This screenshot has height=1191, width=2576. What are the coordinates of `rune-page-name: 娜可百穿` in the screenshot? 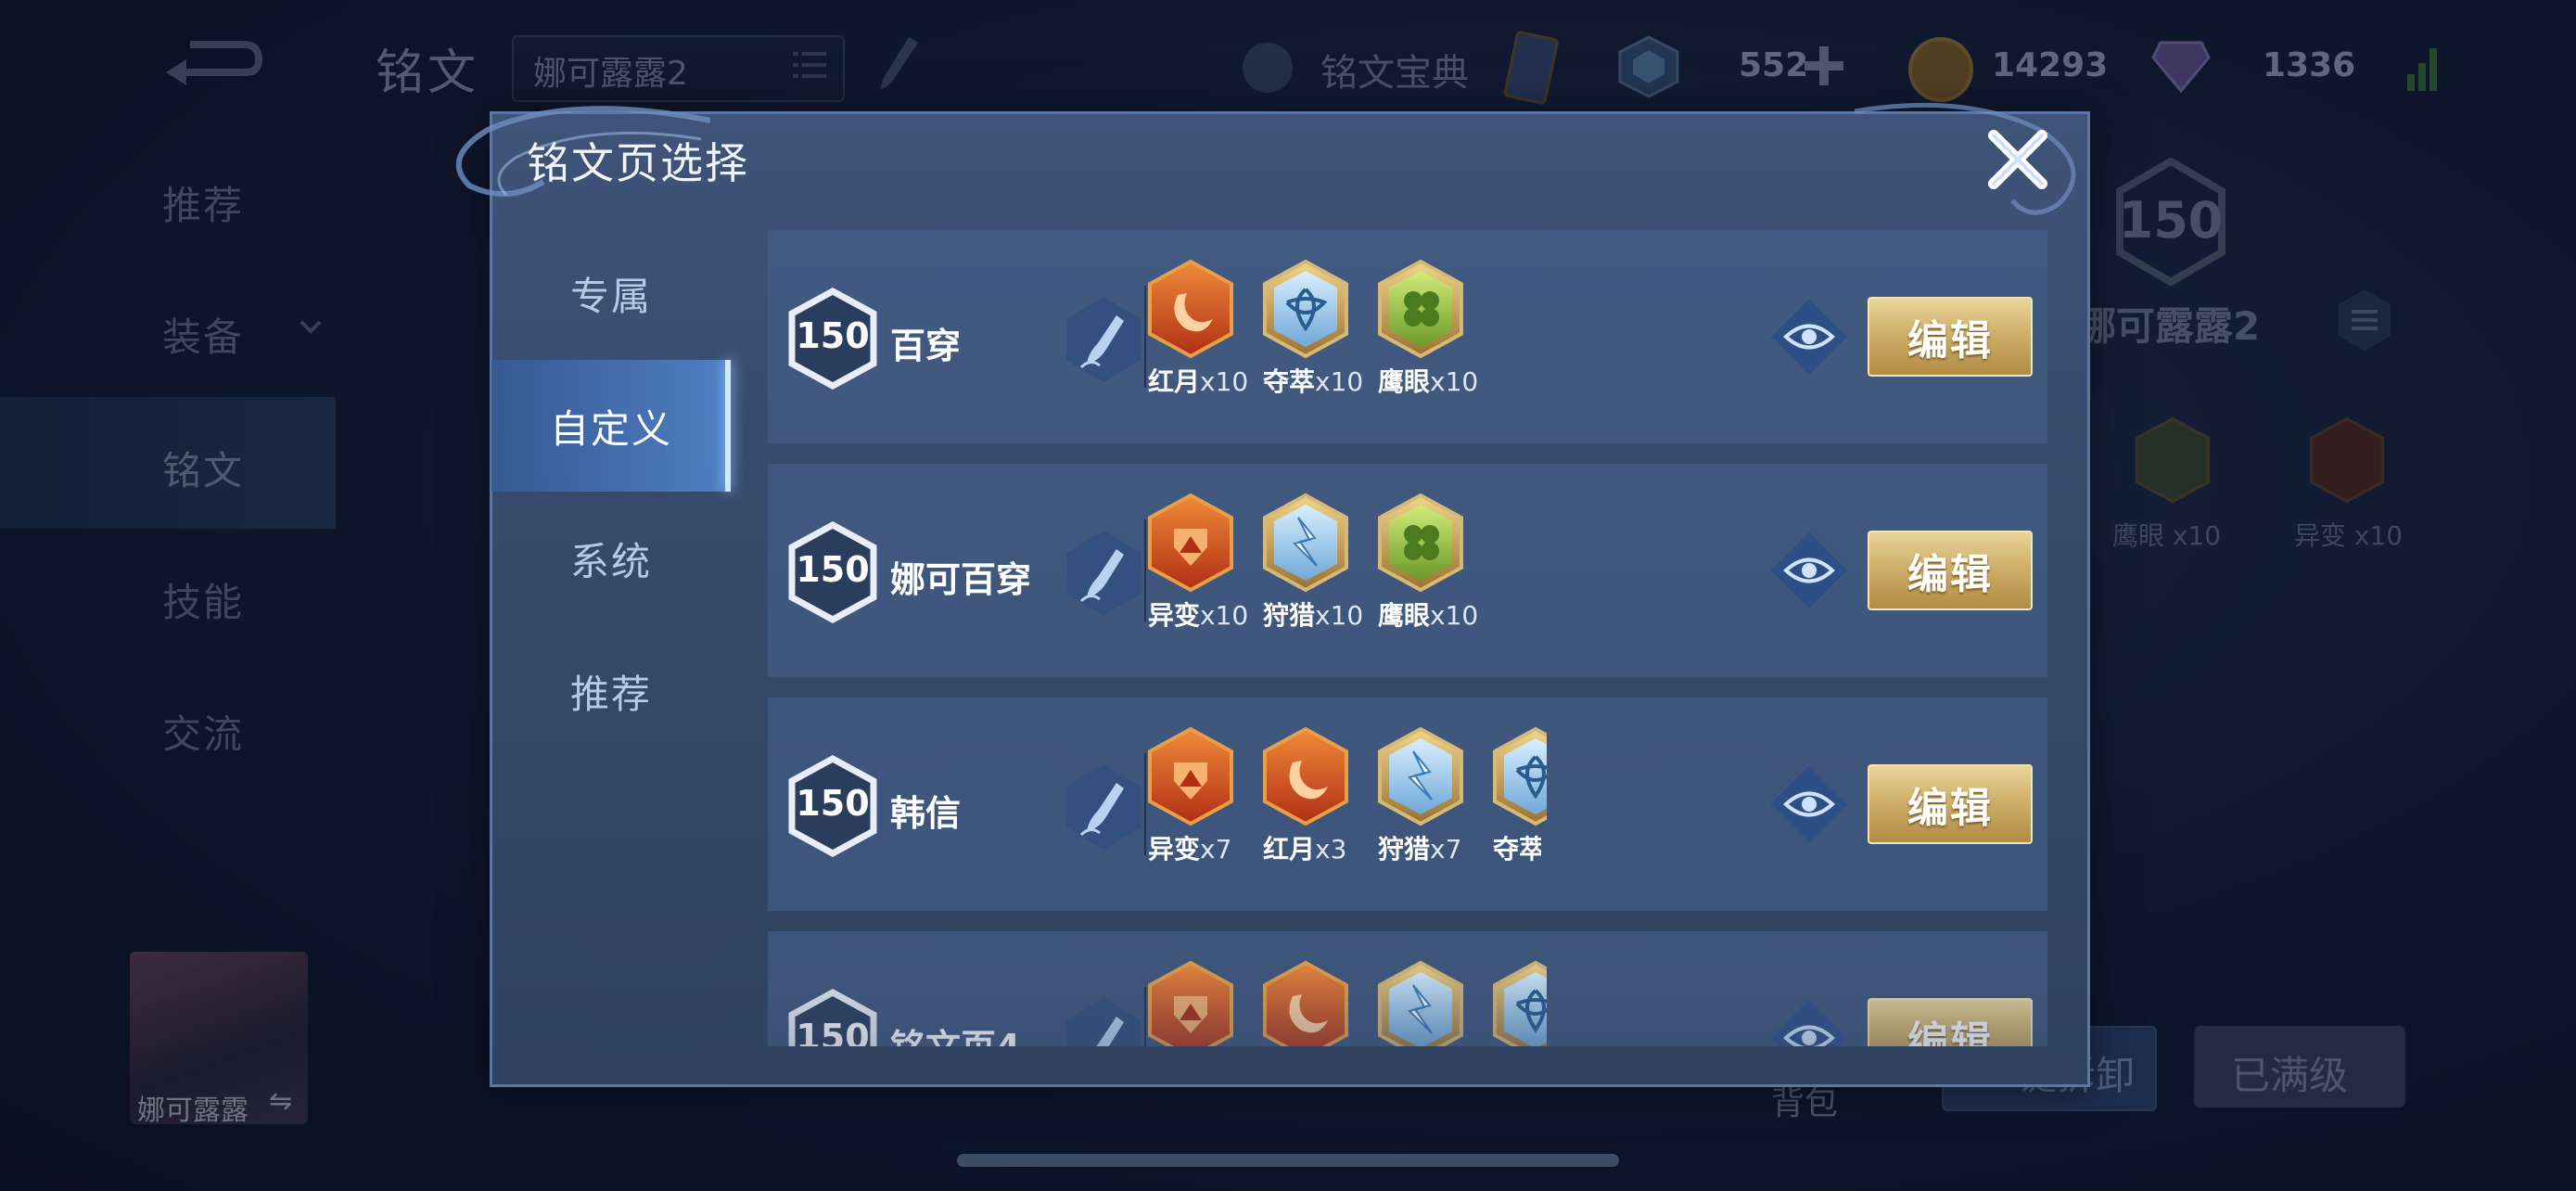 It's located at (961, 579).